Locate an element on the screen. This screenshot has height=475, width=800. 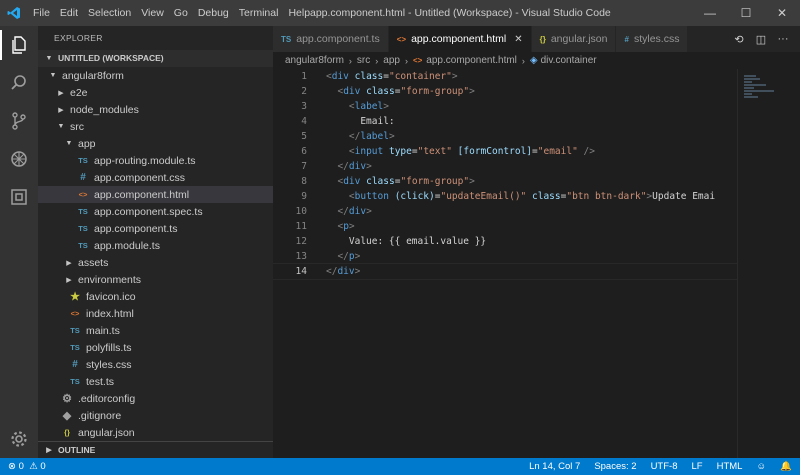
line-number: 3 is located at coordinates (304, 106).